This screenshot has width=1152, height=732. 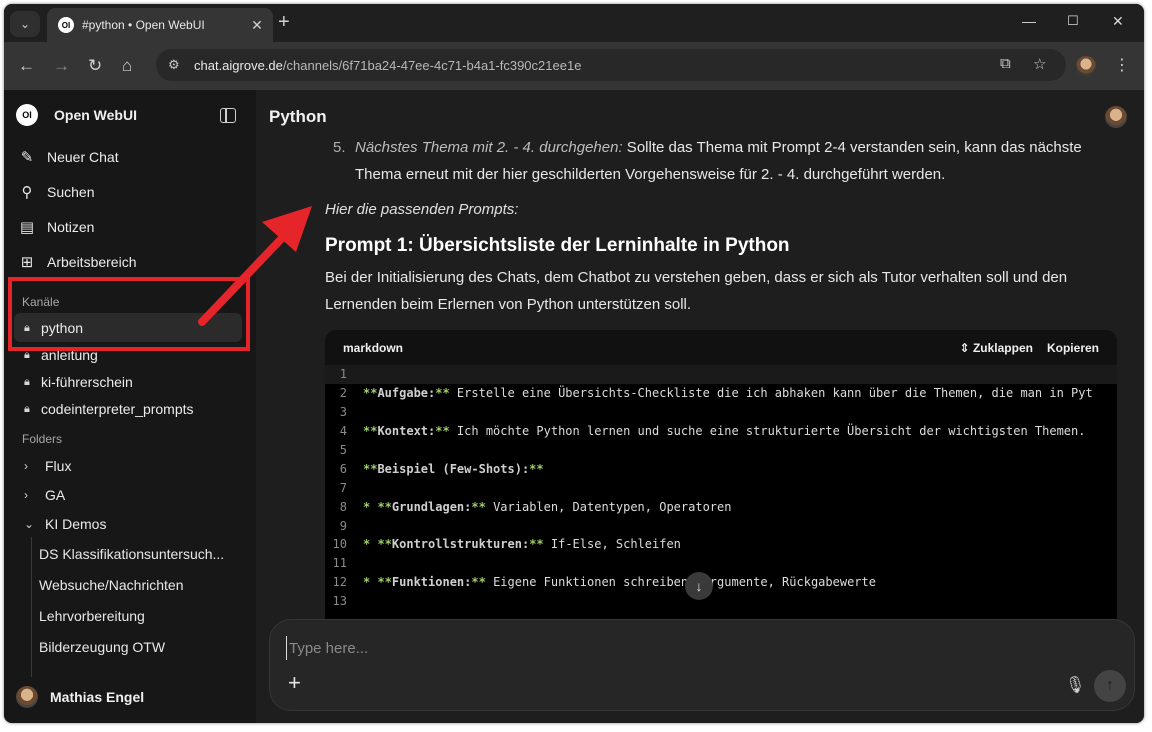 I want to click on workspace-icon: ⊞, so click(x=27, y=262).